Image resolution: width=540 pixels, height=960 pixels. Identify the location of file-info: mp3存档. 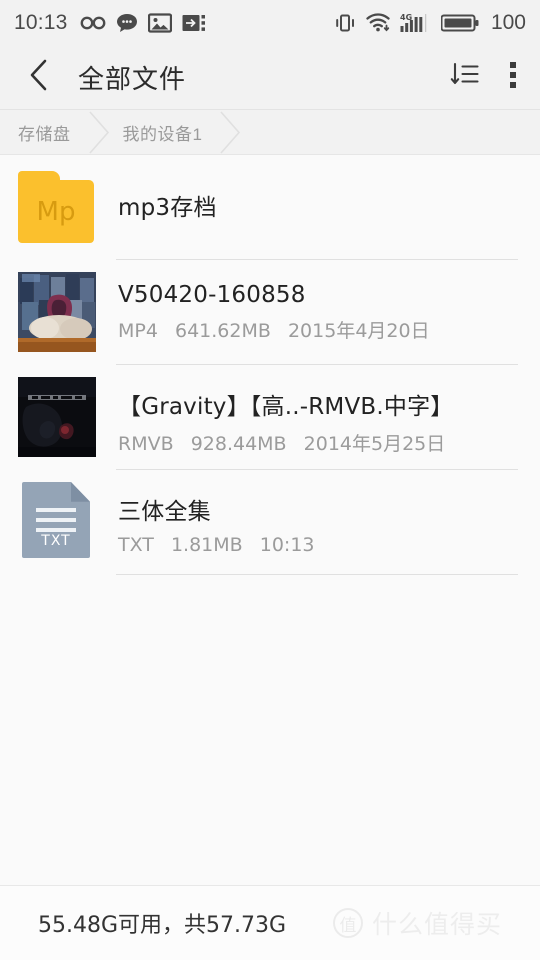
(329, 188).